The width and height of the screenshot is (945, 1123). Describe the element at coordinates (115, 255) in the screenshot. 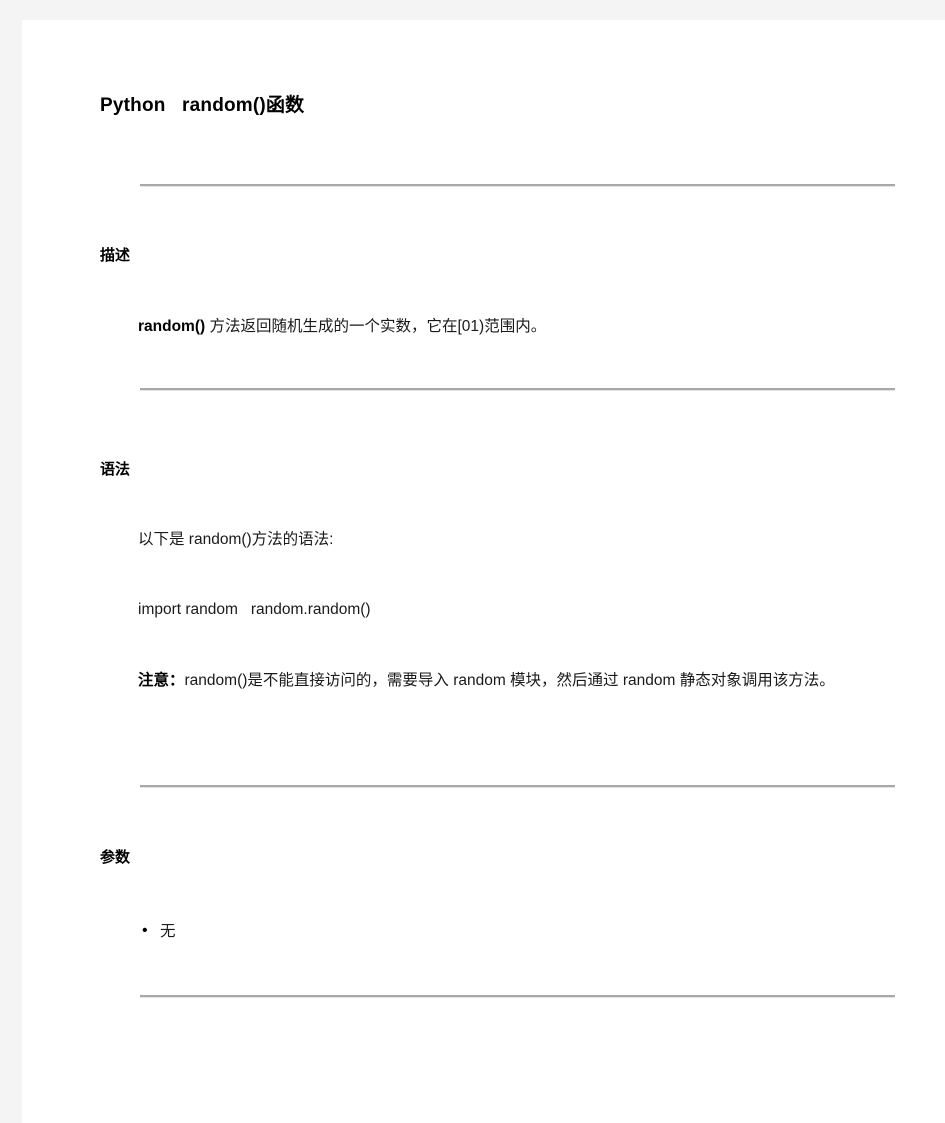

I see `heading-description: 描述` at that location.